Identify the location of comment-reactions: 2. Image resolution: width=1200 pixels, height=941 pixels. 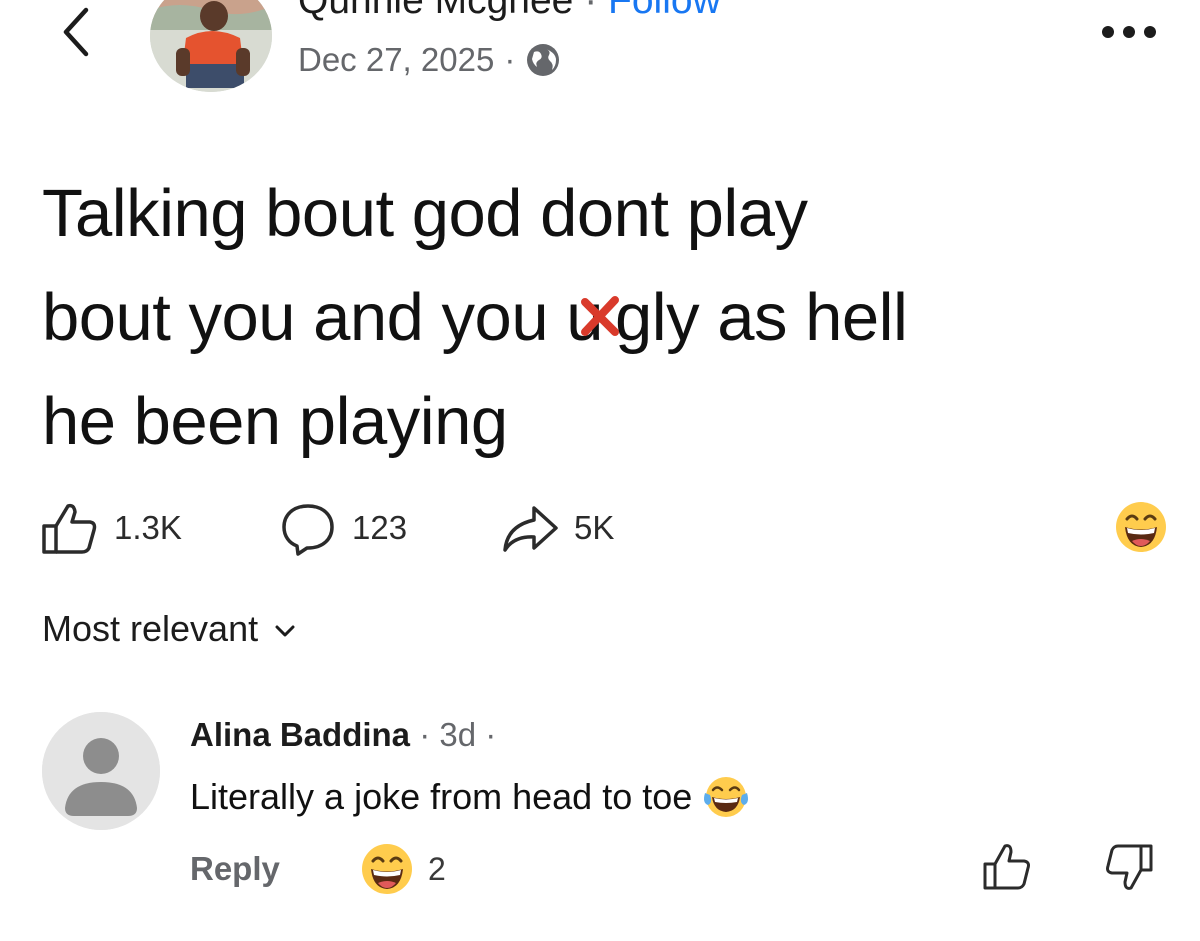
(403, 869).